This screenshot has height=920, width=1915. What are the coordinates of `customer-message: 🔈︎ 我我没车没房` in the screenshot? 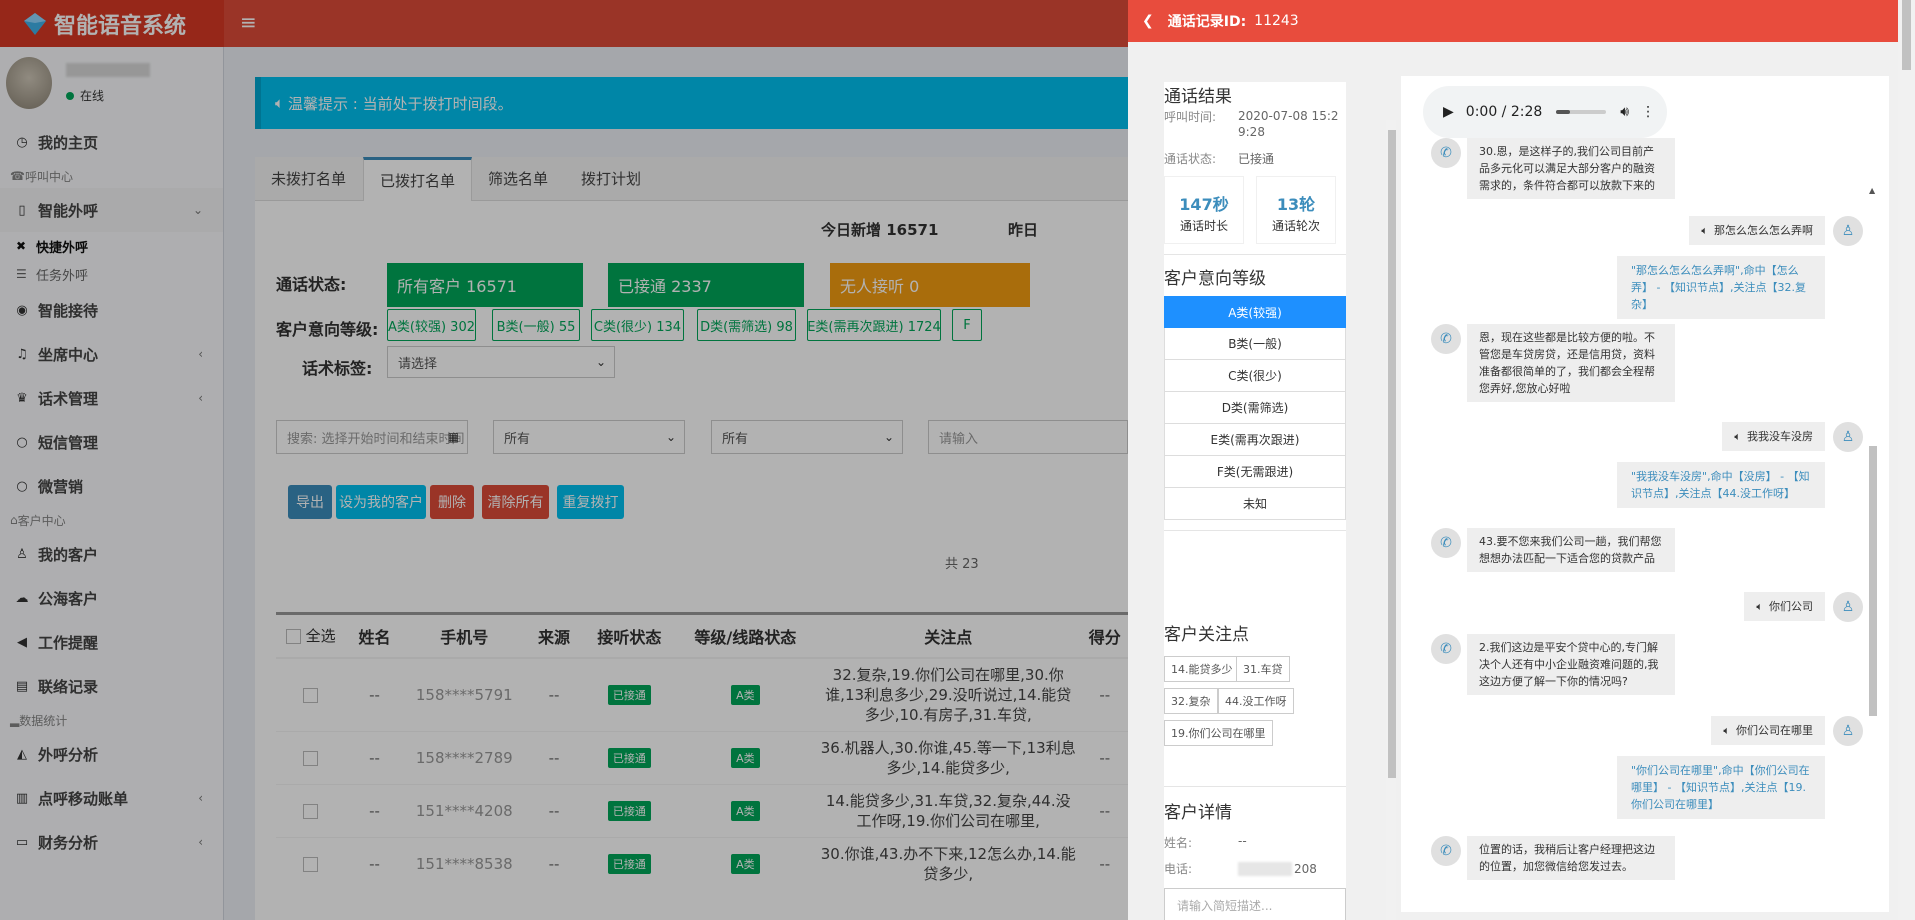 It's located at (1773, 436).